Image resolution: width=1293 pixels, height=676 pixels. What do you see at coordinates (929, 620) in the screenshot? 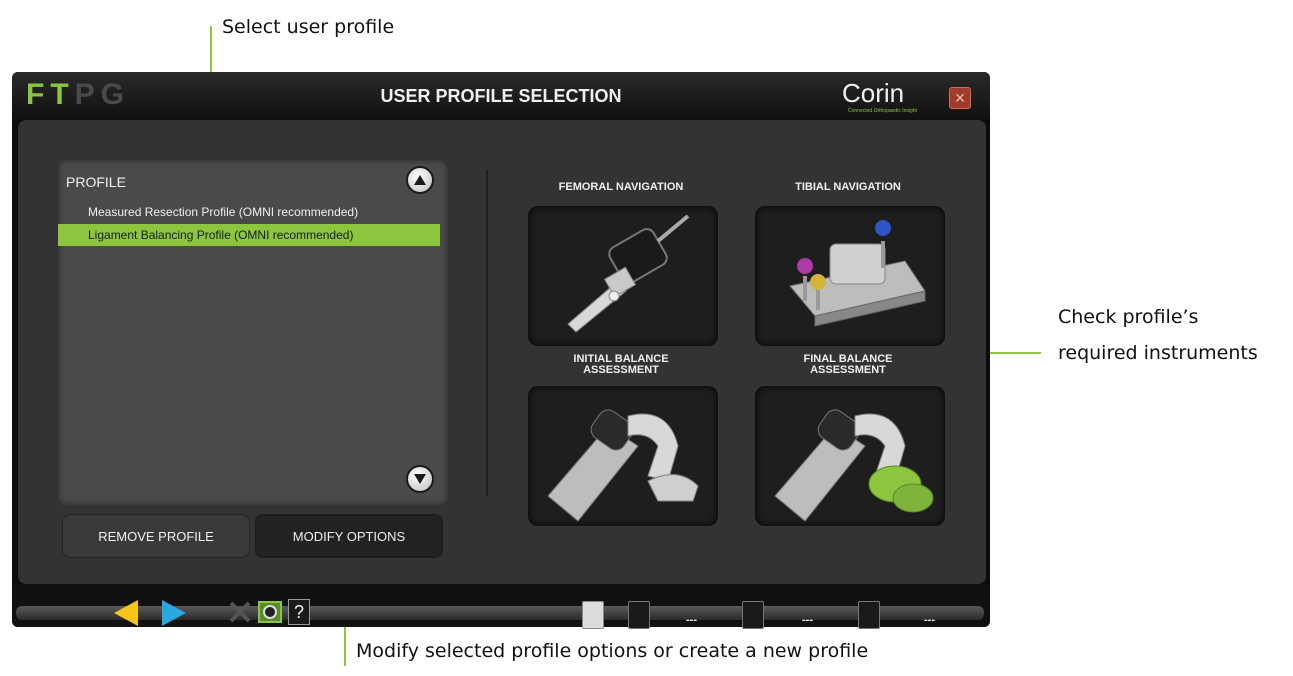
I see `status-value-3: ---` at bounding box center [929, 620].